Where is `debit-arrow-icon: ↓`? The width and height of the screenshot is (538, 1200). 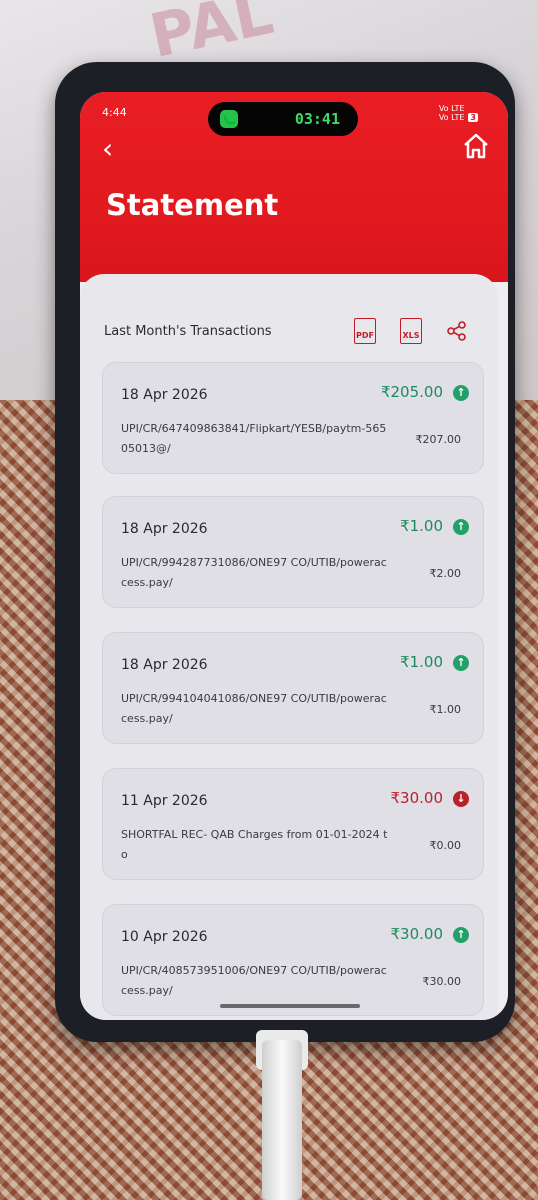
debit-arrow-icon: ↓ is located at coordinates (461, 799).